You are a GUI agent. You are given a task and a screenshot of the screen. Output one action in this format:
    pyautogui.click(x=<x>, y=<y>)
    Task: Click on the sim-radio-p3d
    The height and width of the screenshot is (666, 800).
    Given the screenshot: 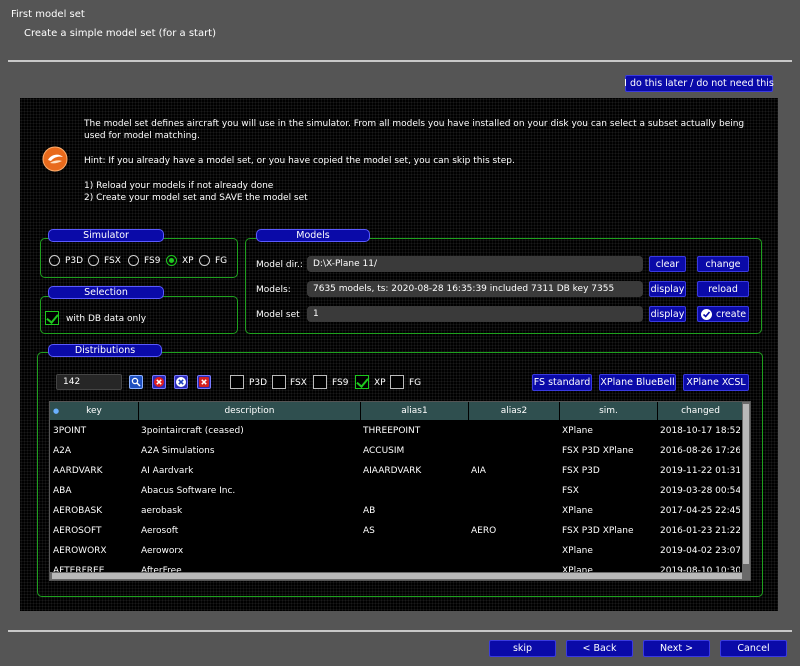 What is the action you would take?
    pyautogui.click(x=54, y=260)
    